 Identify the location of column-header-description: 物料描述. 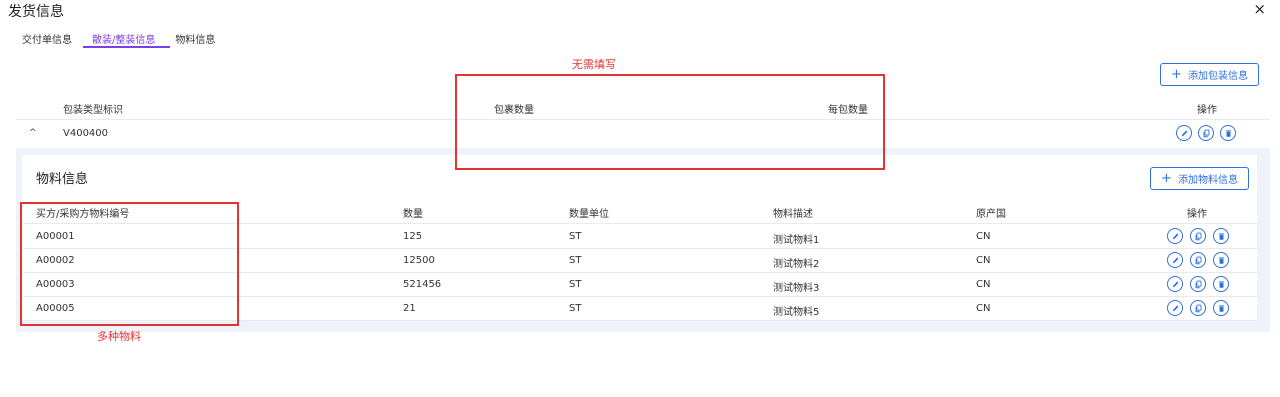
(793, 214).